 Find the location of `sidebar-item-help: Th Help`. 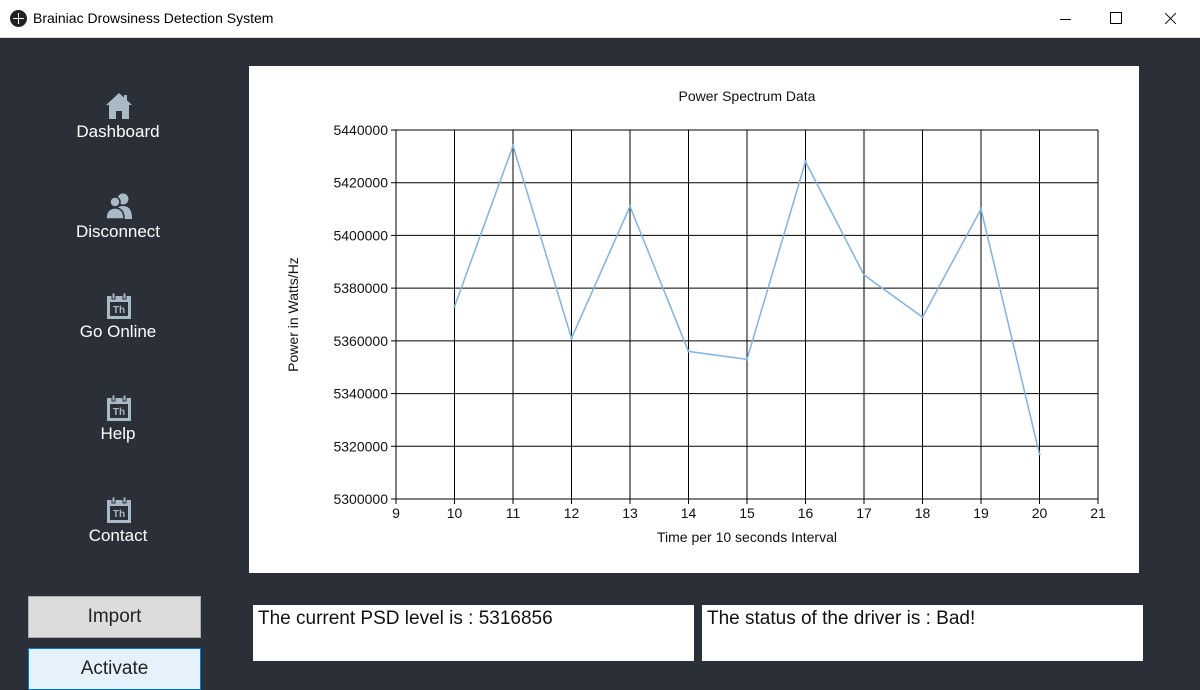

sidebar-item-help: Th Help is located at coordinates (118, 424).